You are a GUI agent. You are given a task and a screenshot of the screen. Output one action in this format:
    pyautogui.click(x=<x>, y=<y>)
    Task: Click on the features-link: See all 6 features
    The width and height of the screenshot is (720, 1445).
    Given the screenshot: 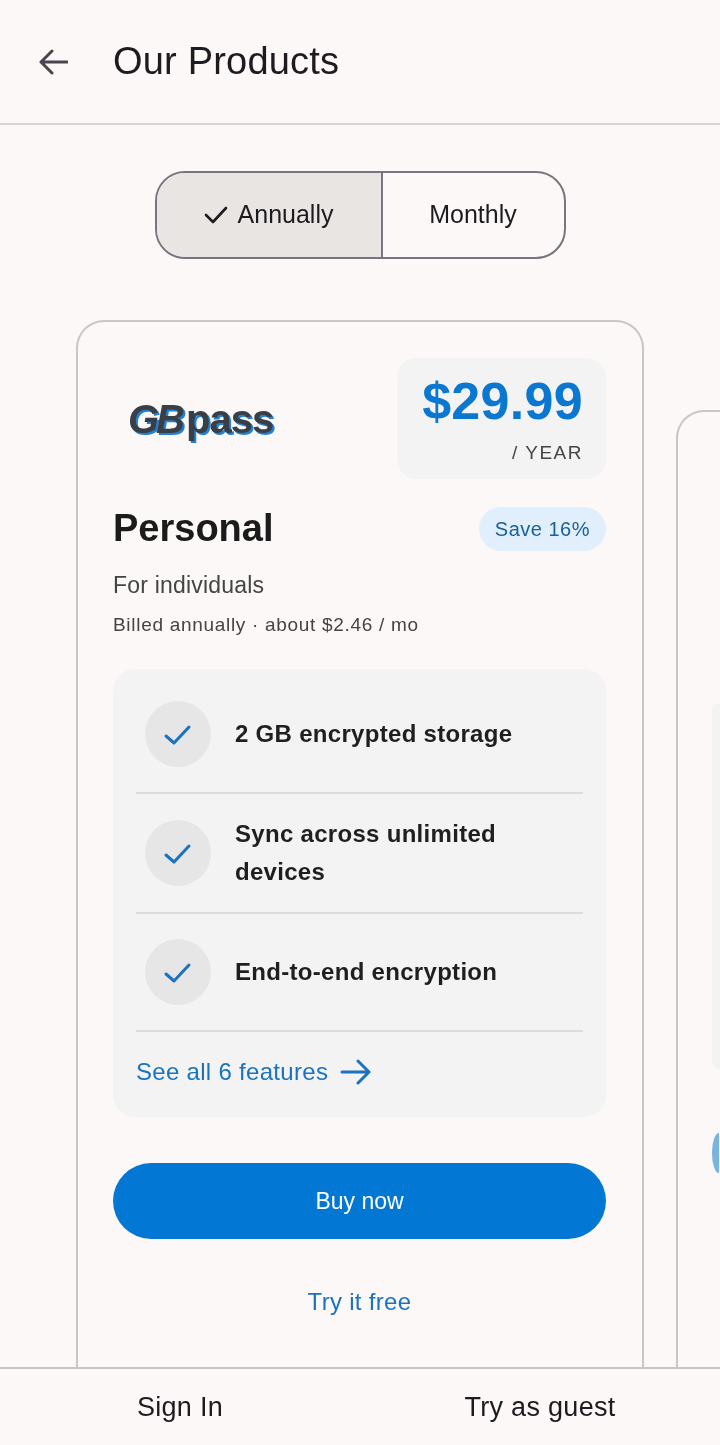 What is the action you would take?
    pyautogui.click(x=254, y=1075)
    